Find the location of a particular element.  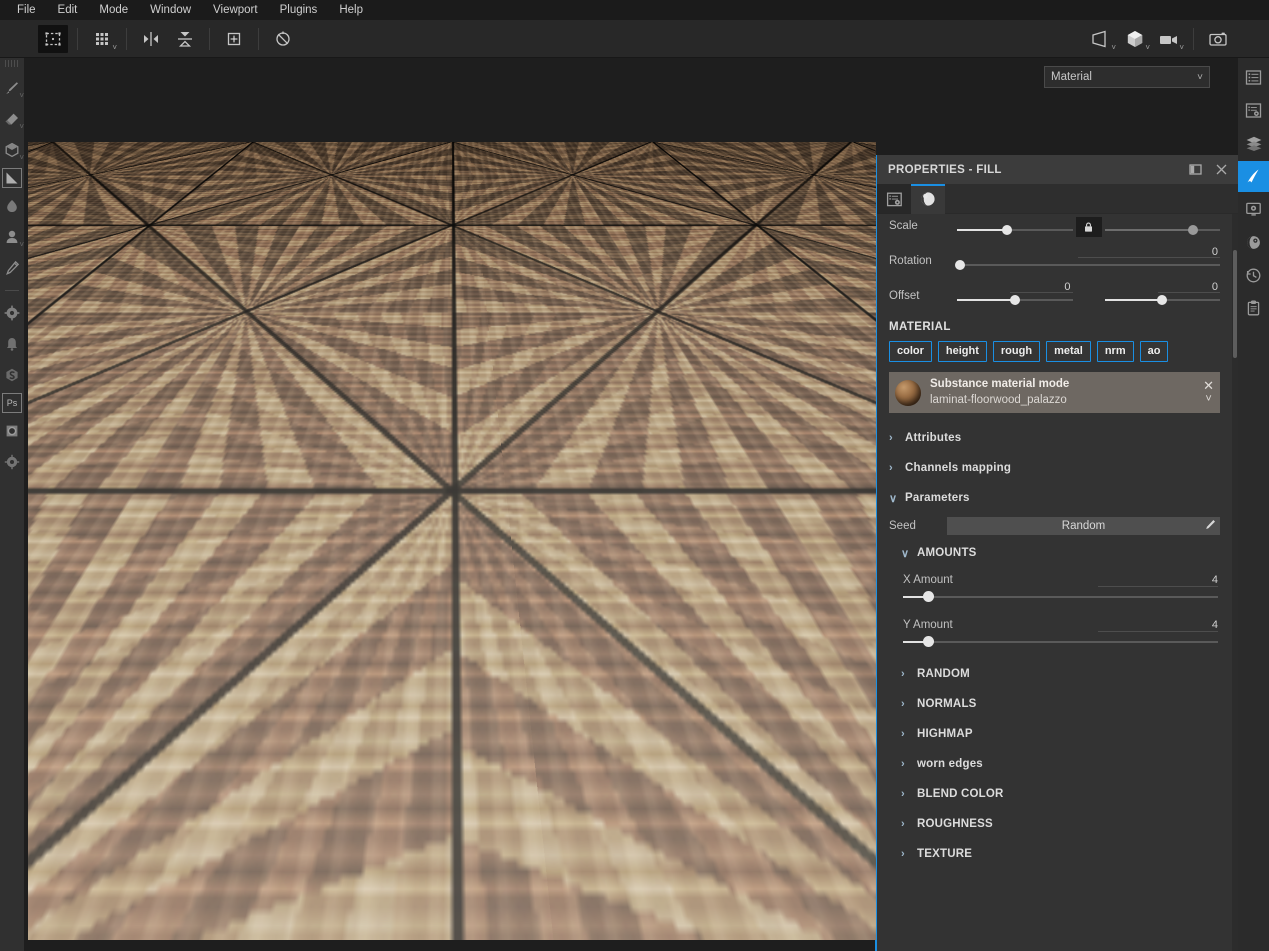

cube-icon is located at coordinates (1135, 39).